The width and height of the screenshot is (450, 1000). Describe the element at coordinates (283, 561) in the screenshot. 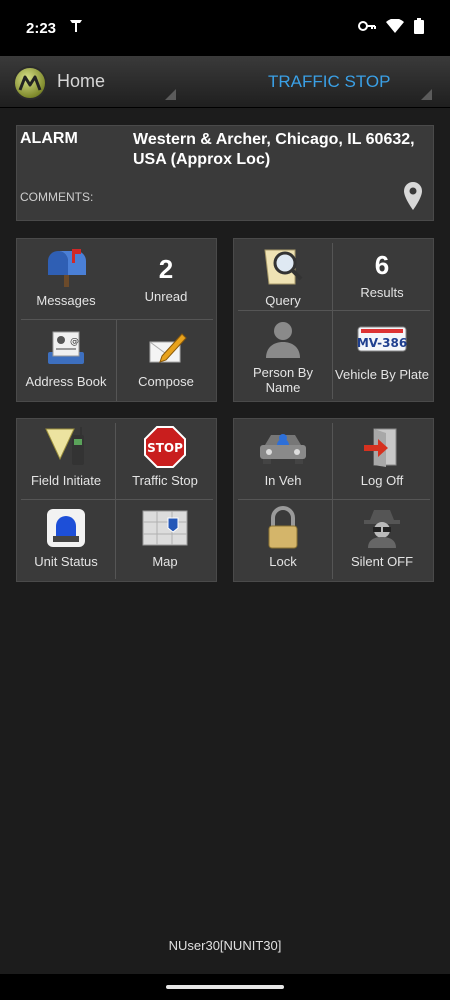

I see `lock-label: Lock` at that location.